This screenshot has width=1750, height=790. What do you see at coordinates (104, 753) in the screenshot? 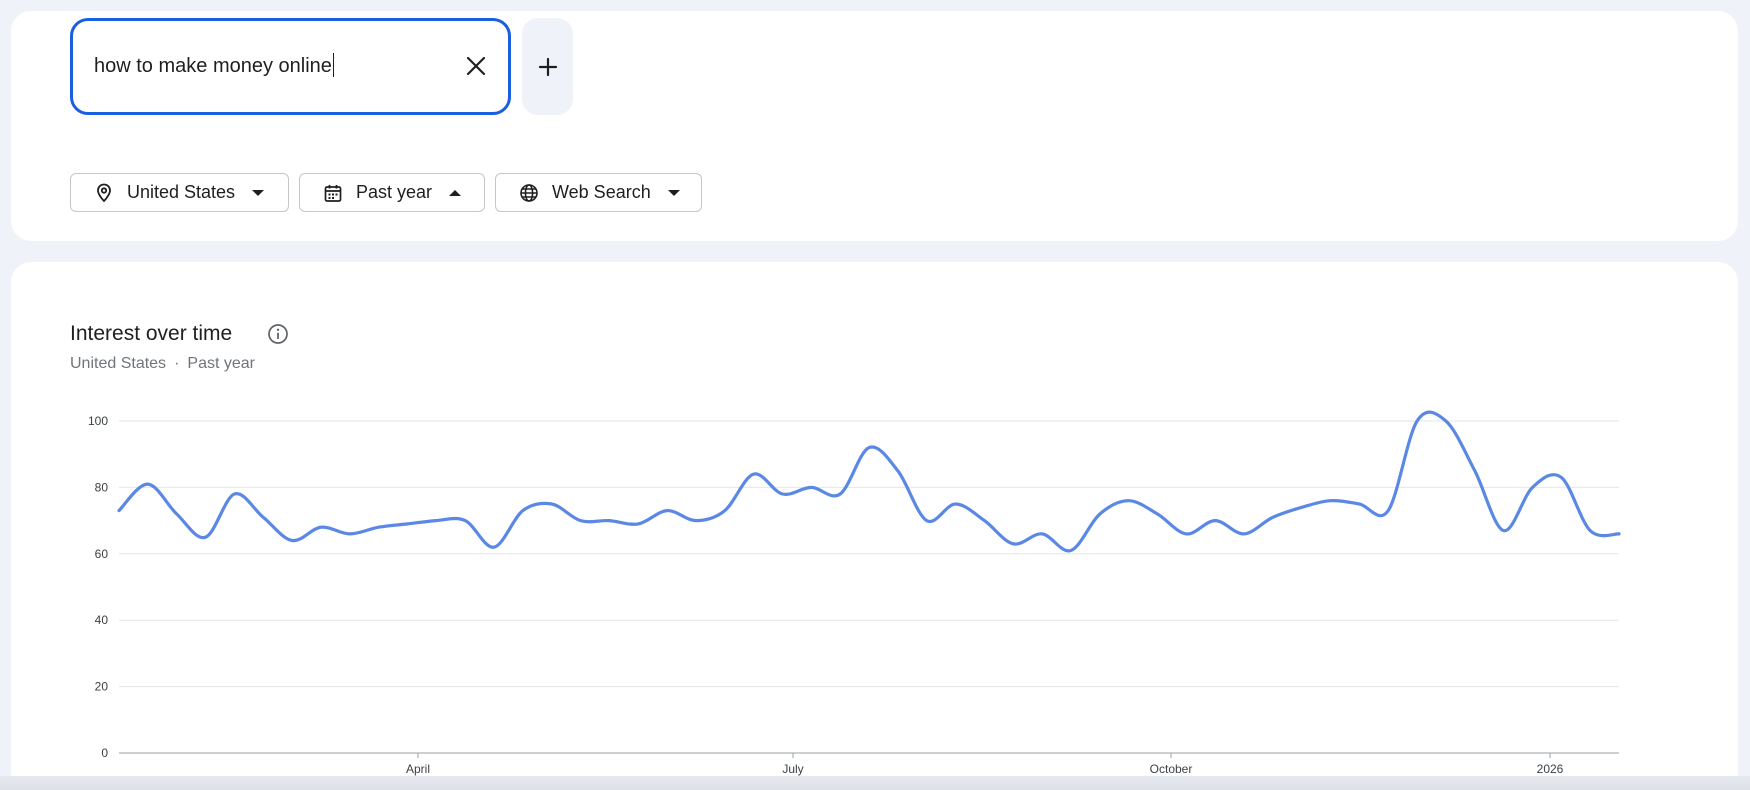
I see `y-tick-label: 0` at bounding box center [104, 753].